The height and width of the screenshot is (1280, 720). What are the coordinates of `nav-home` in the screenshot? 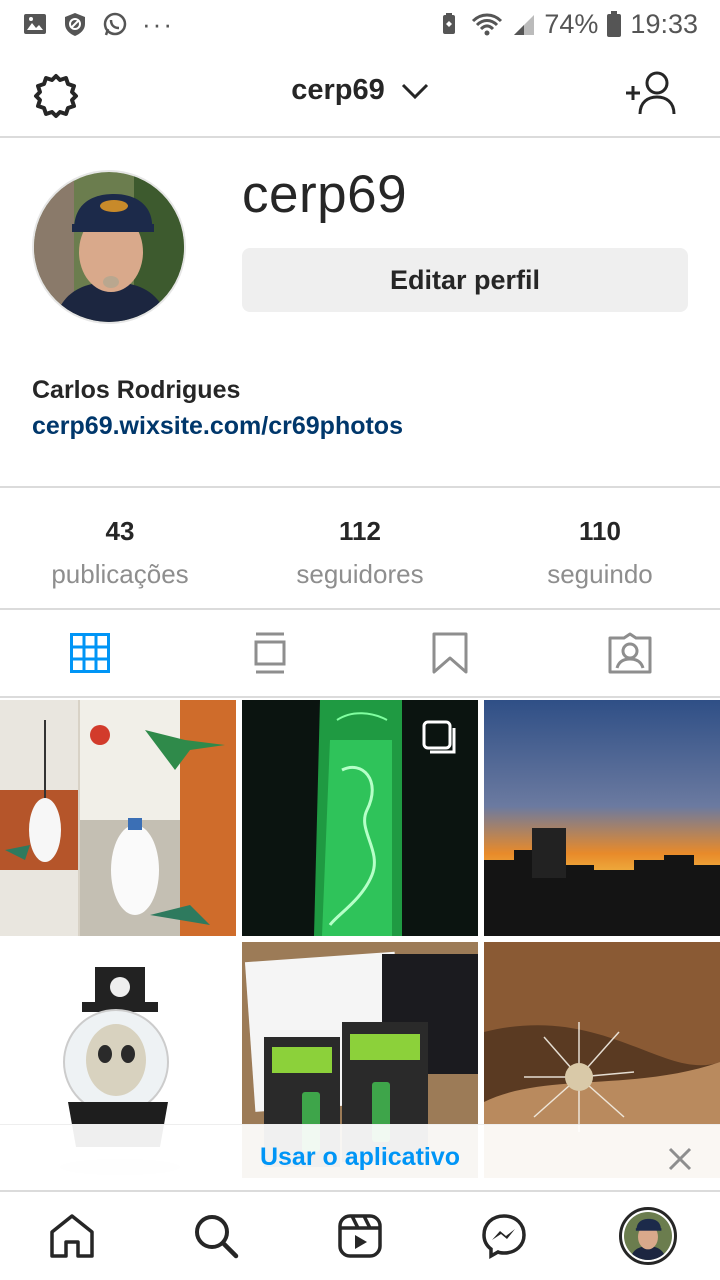 It's located at (72, 1236).